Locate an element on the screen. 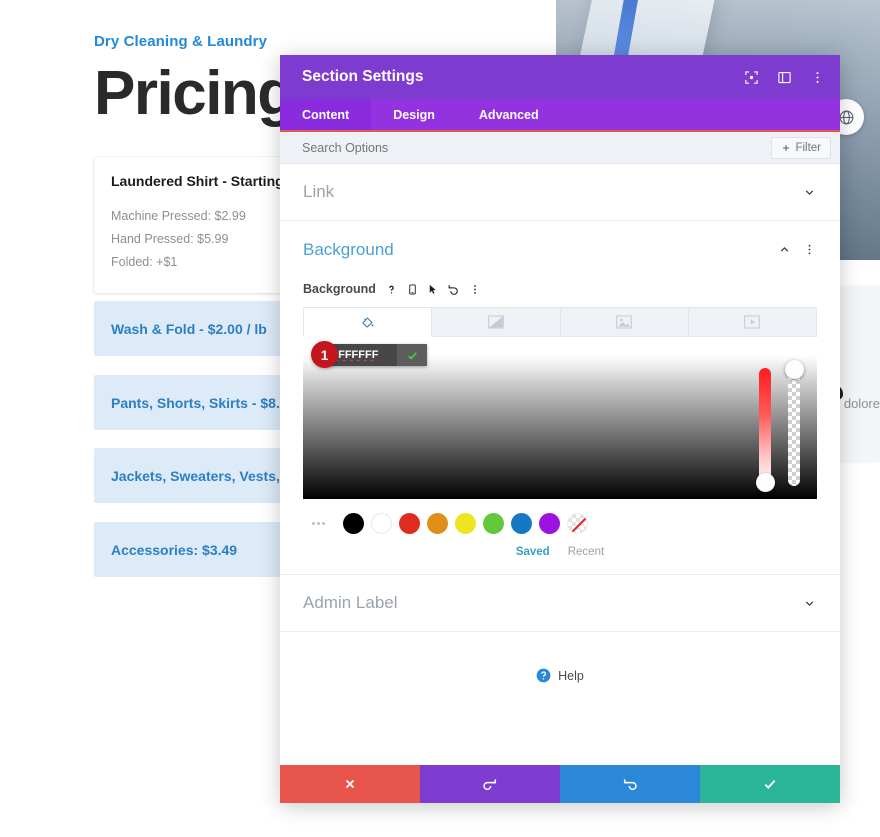 The image size is (880, 837). undo-button is located at coordinates (490, 784).